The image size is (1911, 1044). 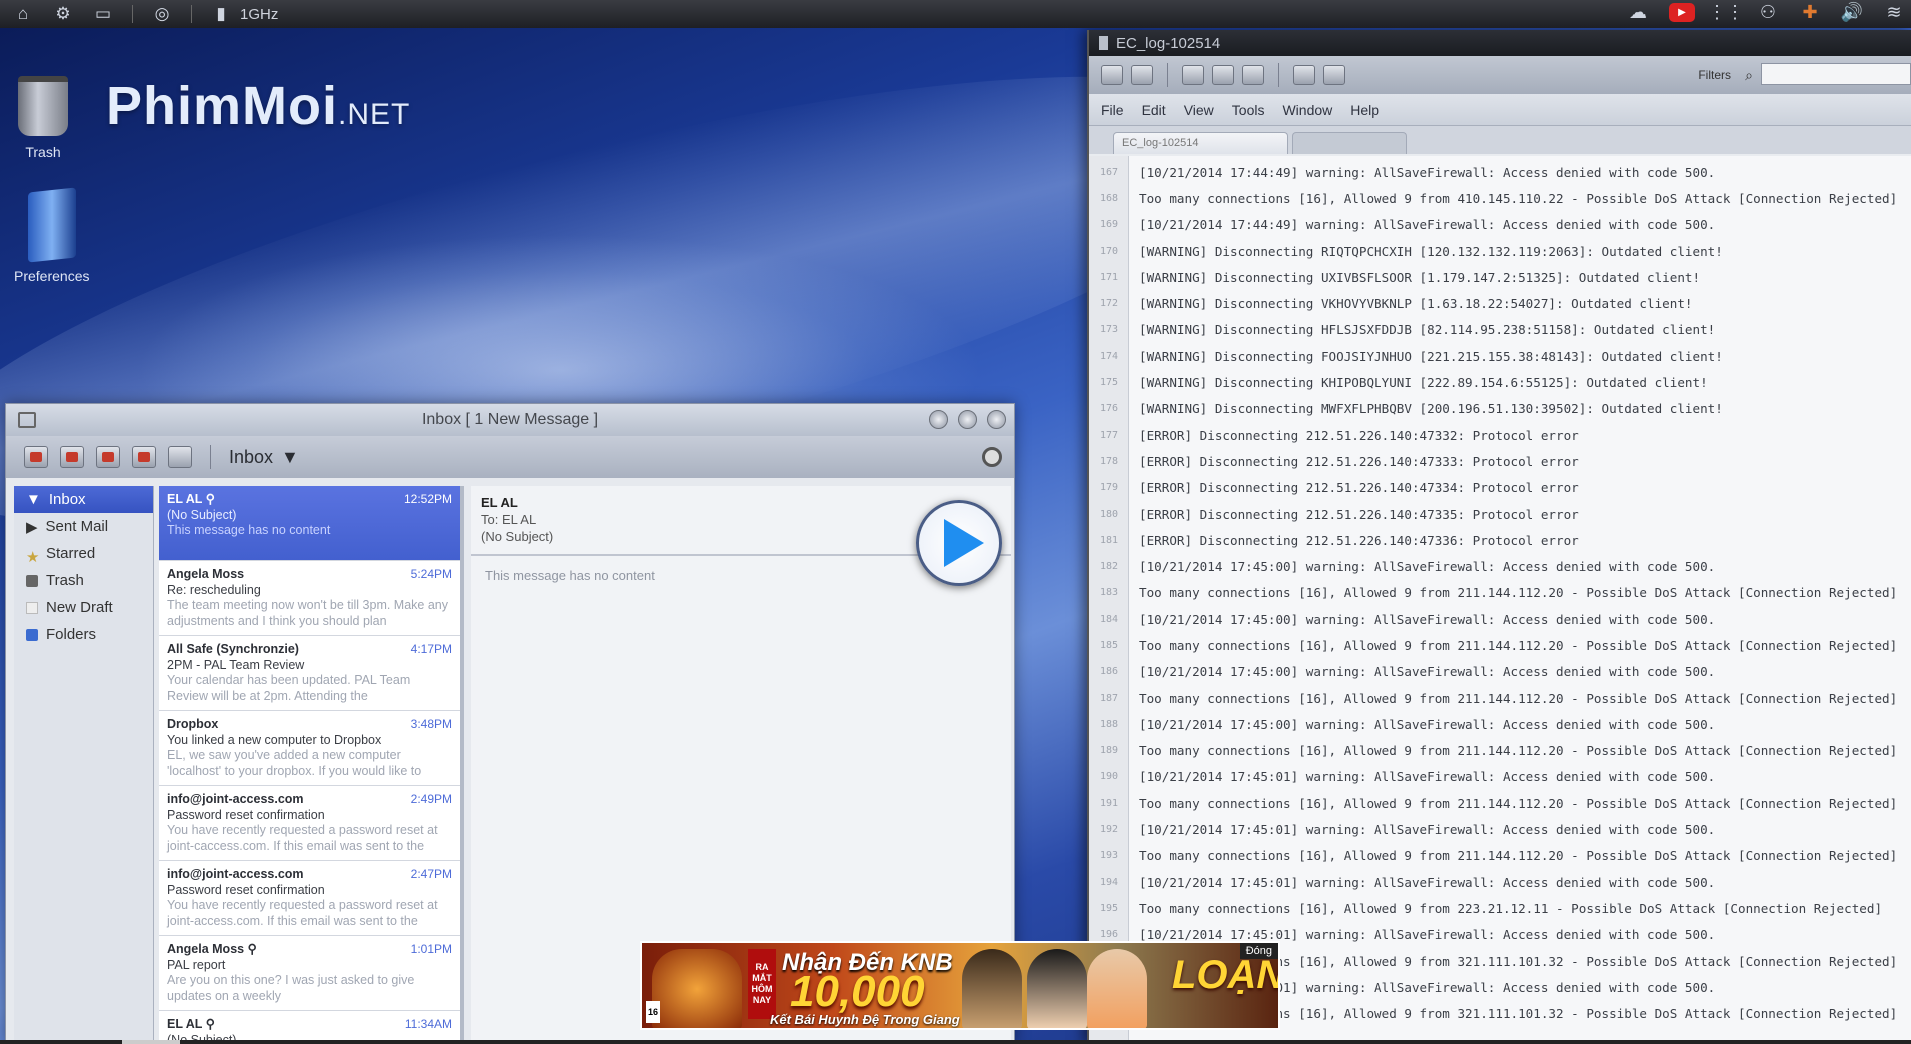 I want to click on users-icon: ⚇, so click(x=1768, y=12).